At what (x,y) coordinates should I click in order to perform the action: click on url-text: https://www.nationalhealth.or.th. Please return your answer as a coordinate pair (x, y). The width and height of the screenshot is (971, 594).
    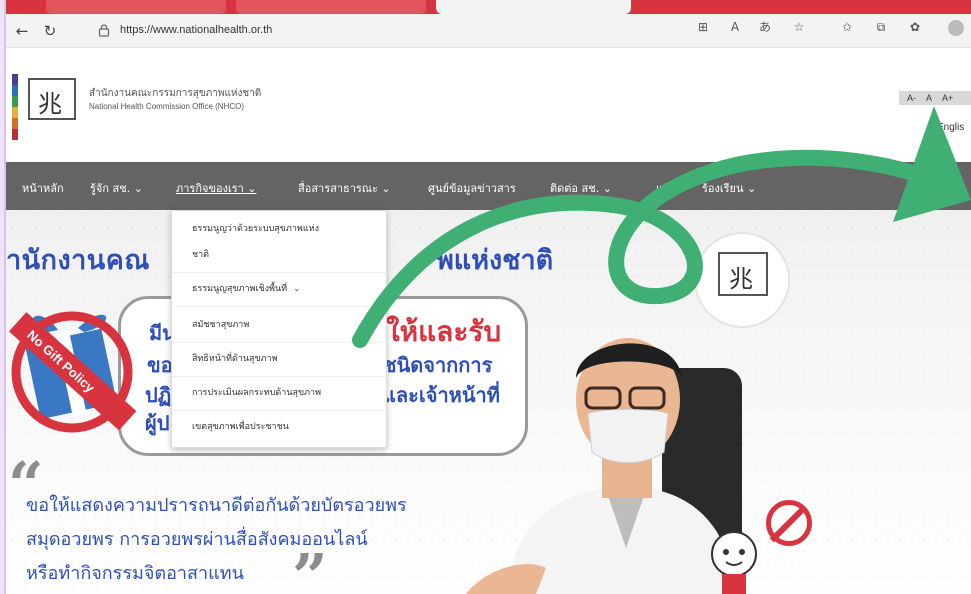
    Looking at the image, I should click on (196, 30).